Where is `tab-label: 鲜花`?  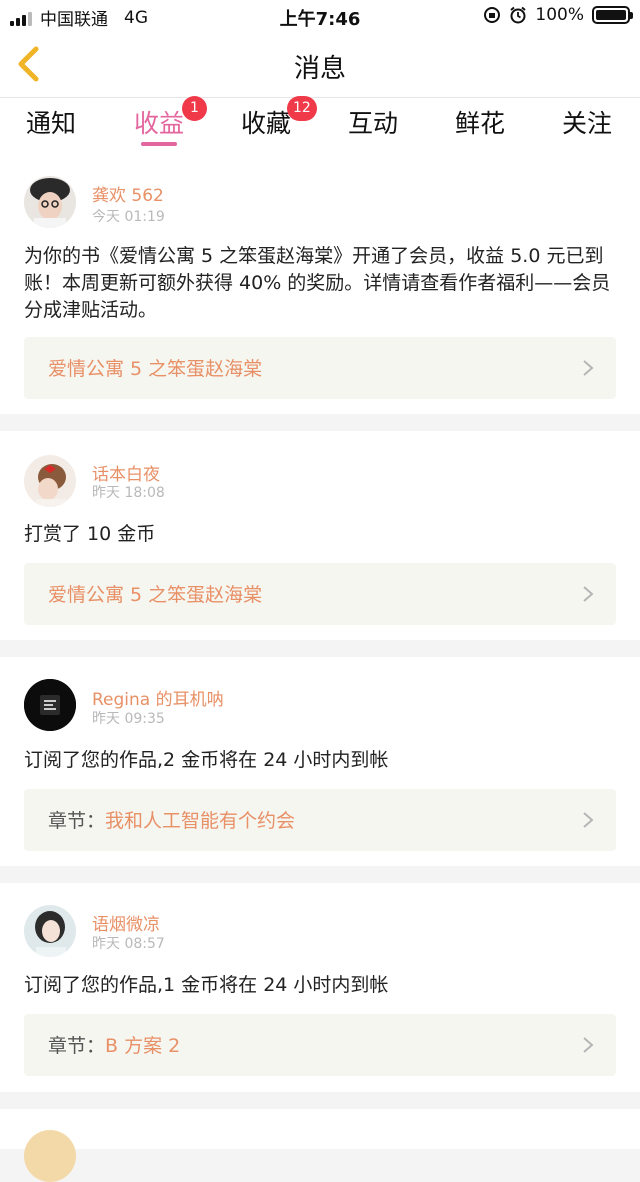
tab-label: 鲜花 is located at coordinates (479, 123).